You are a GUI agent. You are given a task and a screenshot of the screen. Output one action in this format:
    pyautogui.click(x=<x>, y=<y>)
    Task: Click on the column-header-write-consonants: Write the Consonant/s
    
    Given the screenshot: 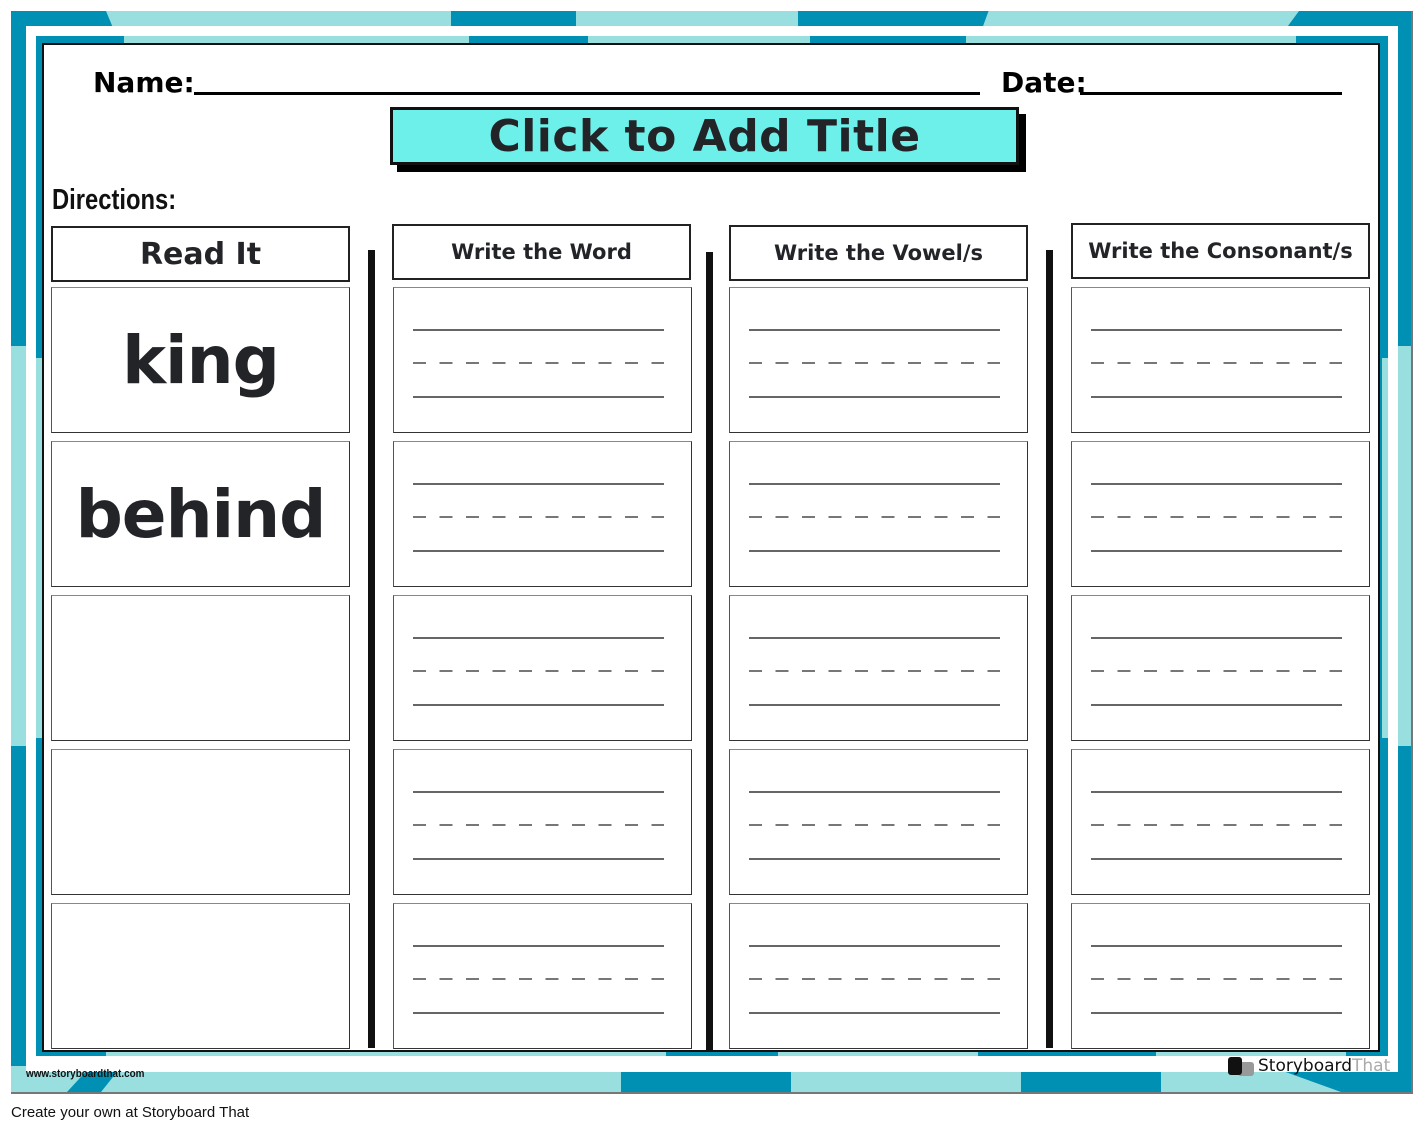 What is the action you would take?
    pyautogui.click(x=1220, y=251)
    